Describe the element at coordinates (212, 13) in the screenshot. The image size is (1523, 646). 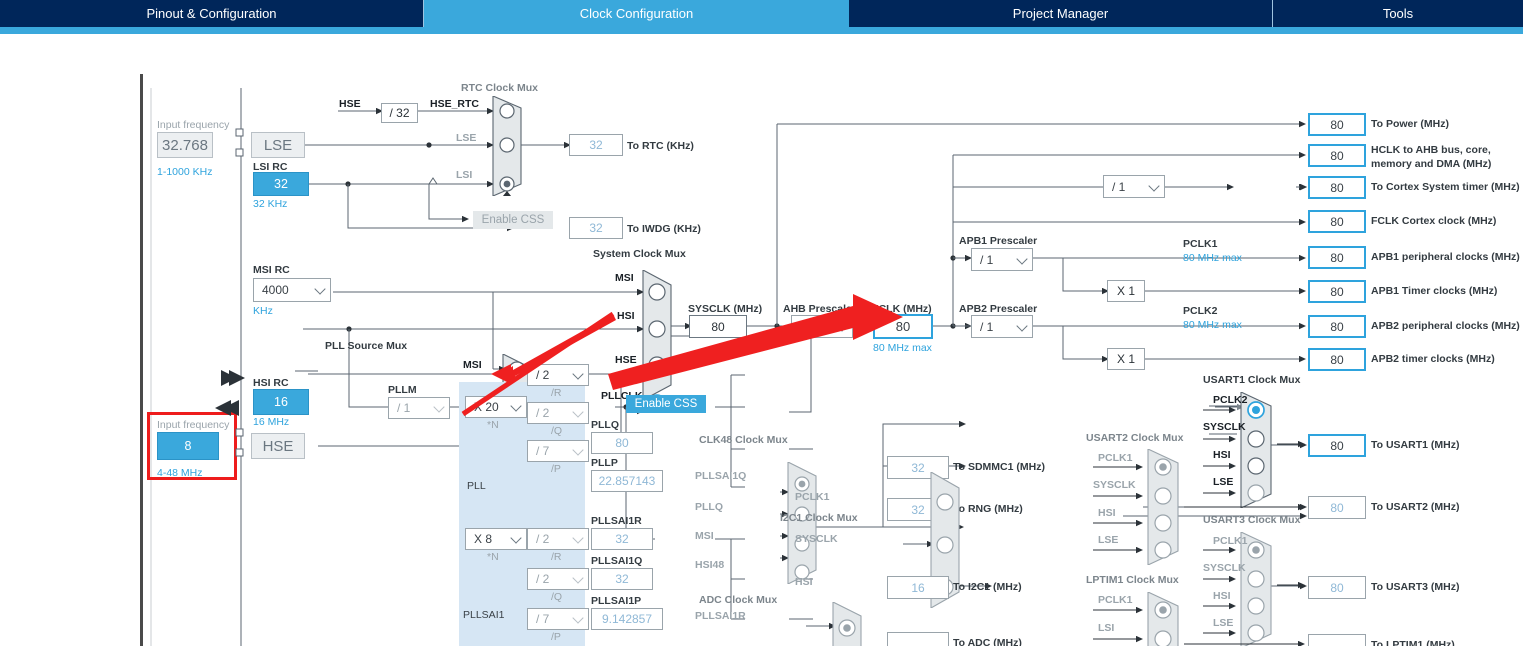
I see `tab-pinout-configuration: Pinout & Configuration` at that location.